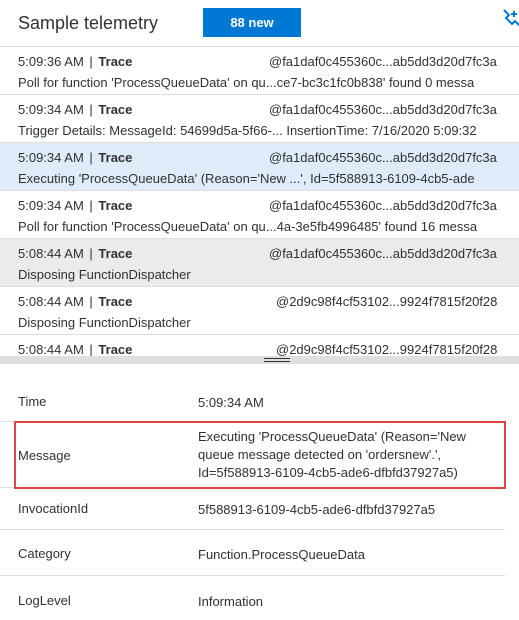 The width and height of the screenshot is (519, 620). What do you see at coordinates (231, 601) in the screenshot?
I see `loglevel-value: Information` at bounding box center [231, 601].